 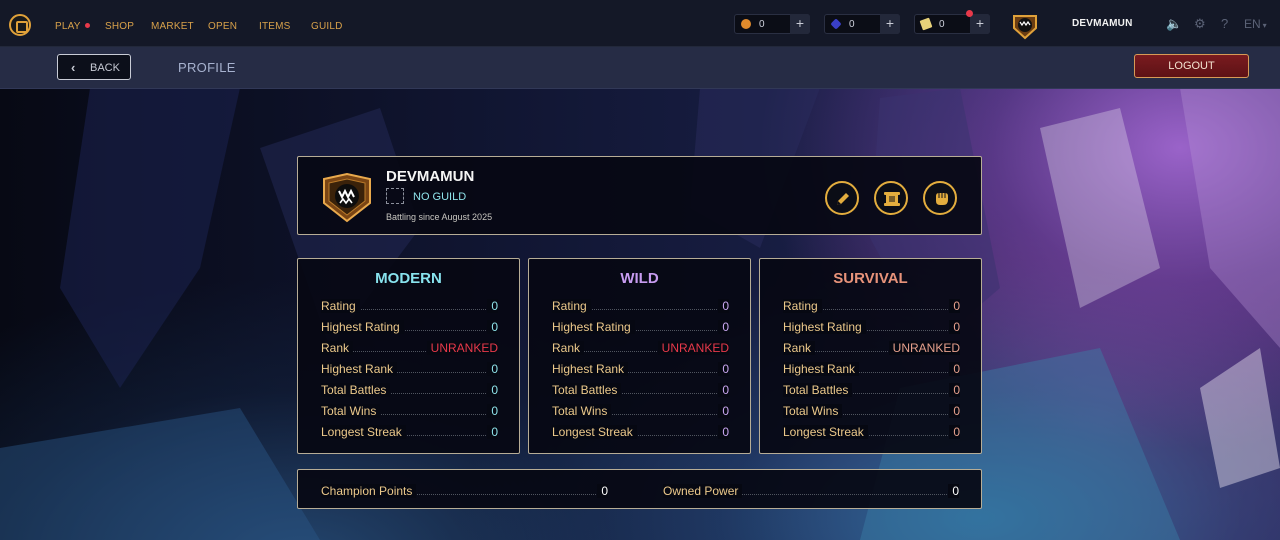 I want to click on nav-item-label: GUILD, so click(x=327, y=26).